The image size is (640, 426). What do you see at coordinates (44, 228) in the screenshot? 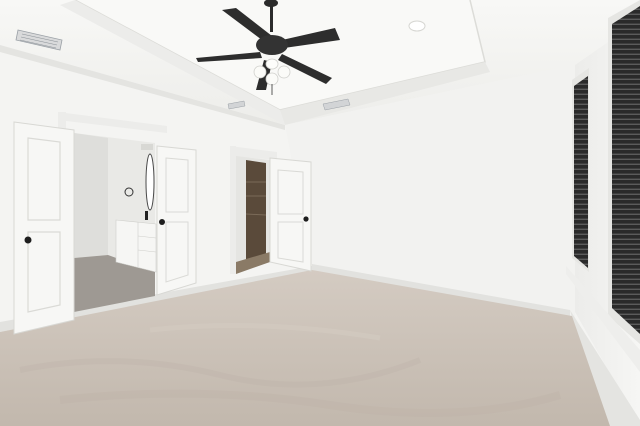
I see `bathroom-door-left` at bounding box center [44, 228].